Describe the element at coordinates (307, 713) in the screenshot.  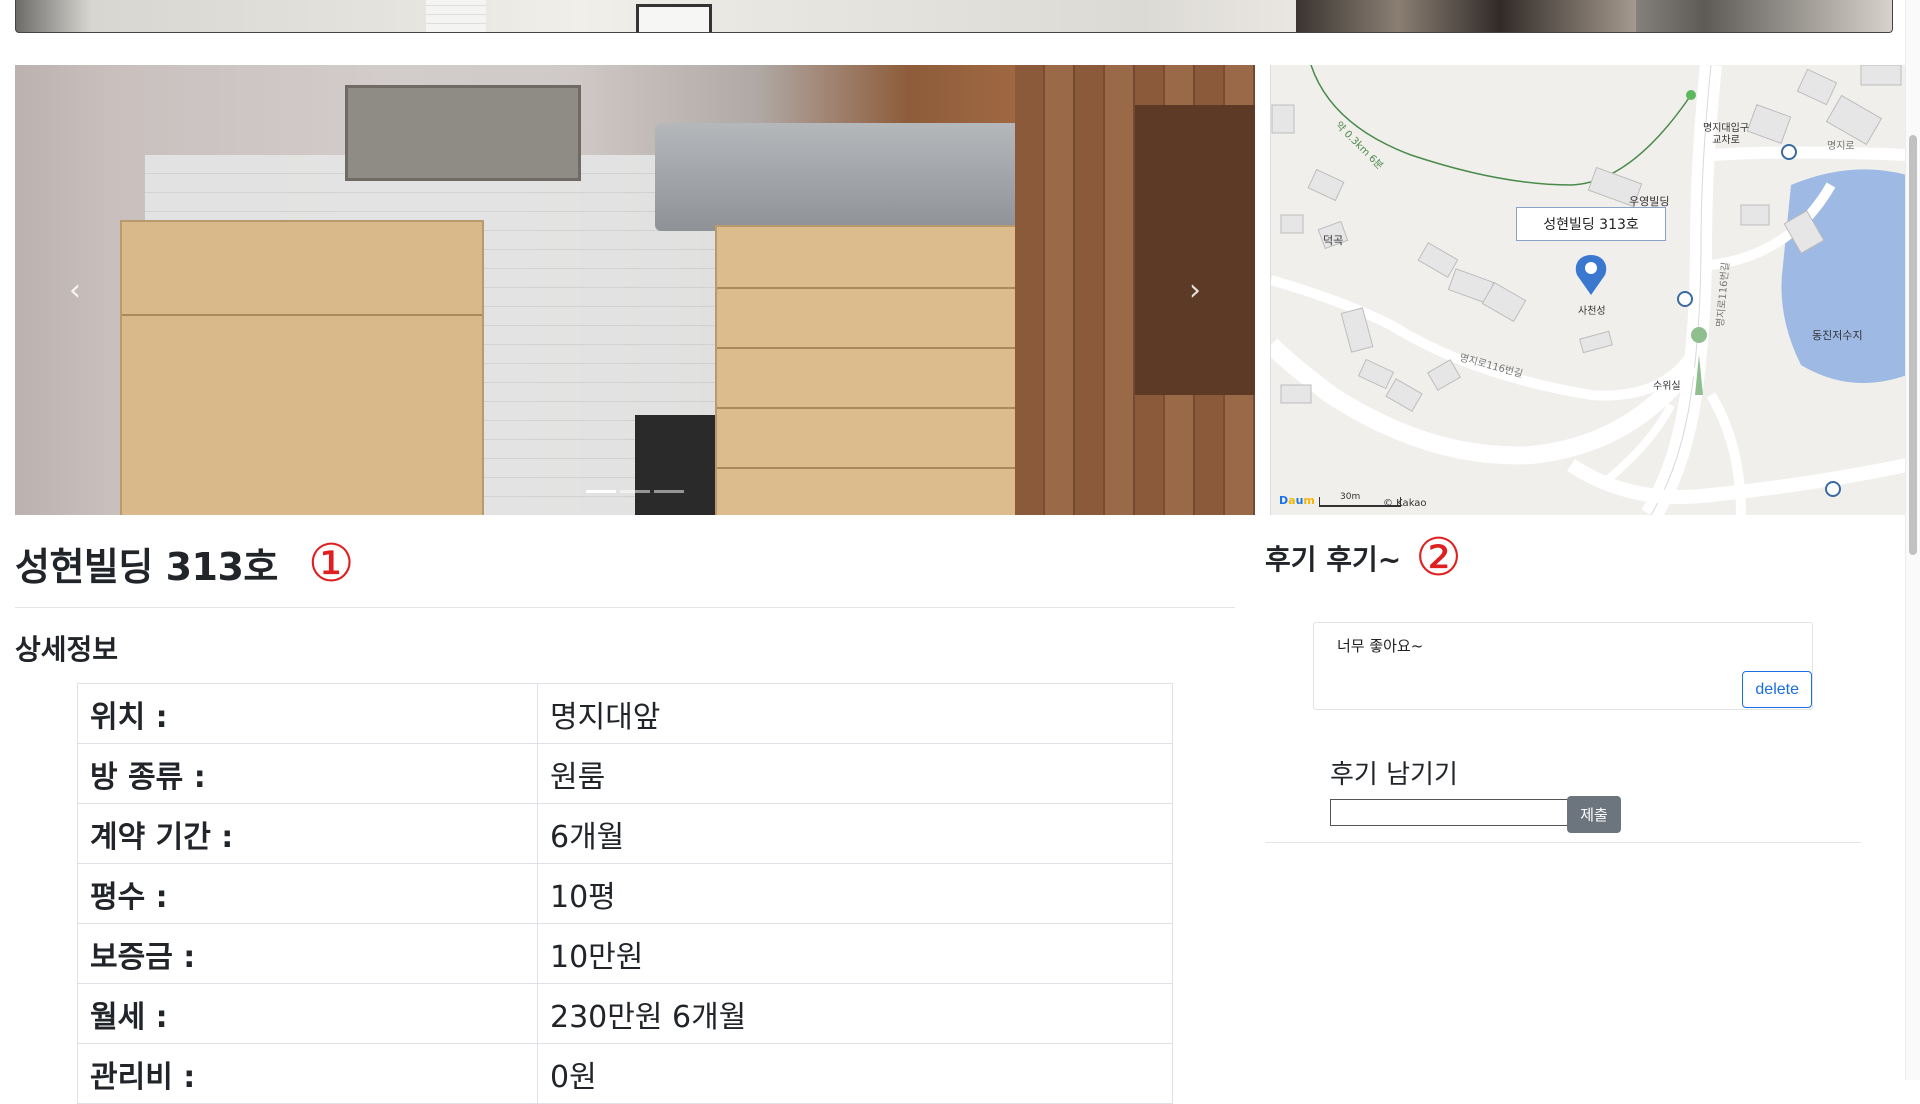
I see `detail-key: 위치 :` at that location.